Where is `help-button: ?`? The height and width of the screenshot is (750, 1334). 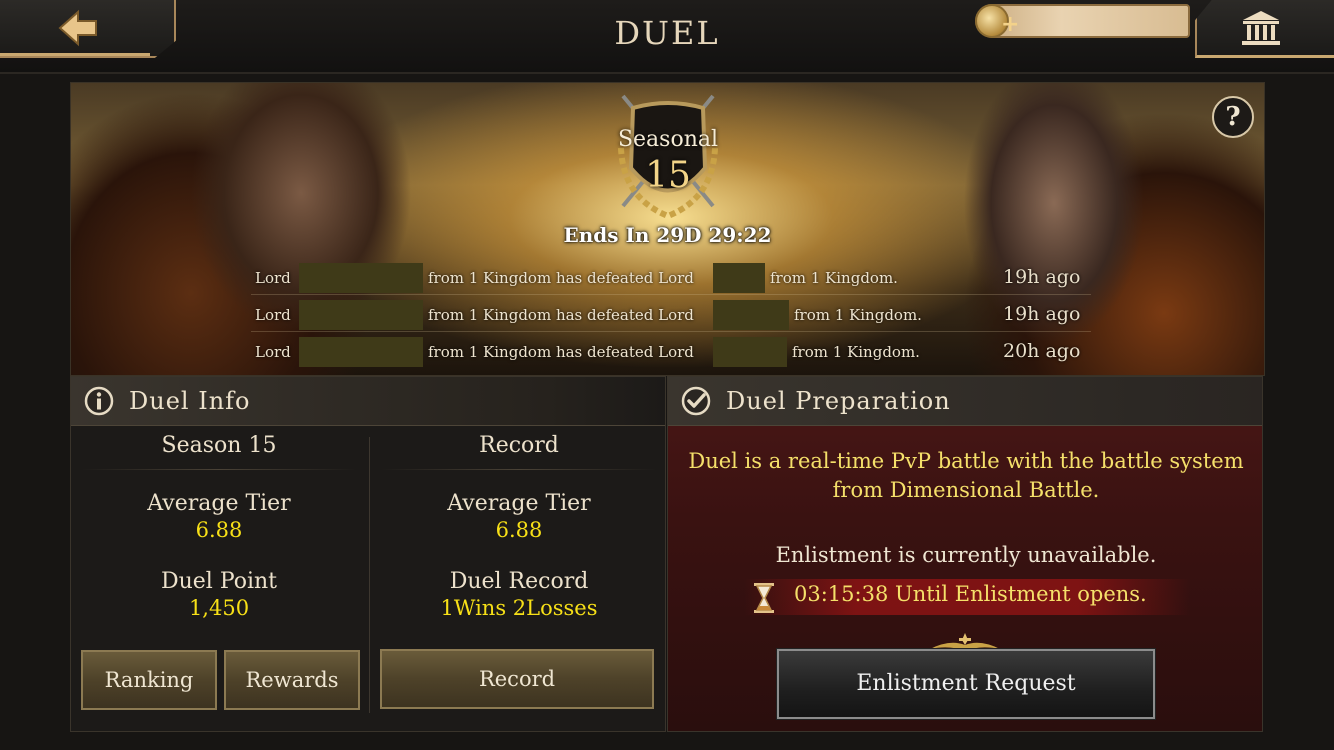 help-button: ? is located at coordinates (1233, 117).